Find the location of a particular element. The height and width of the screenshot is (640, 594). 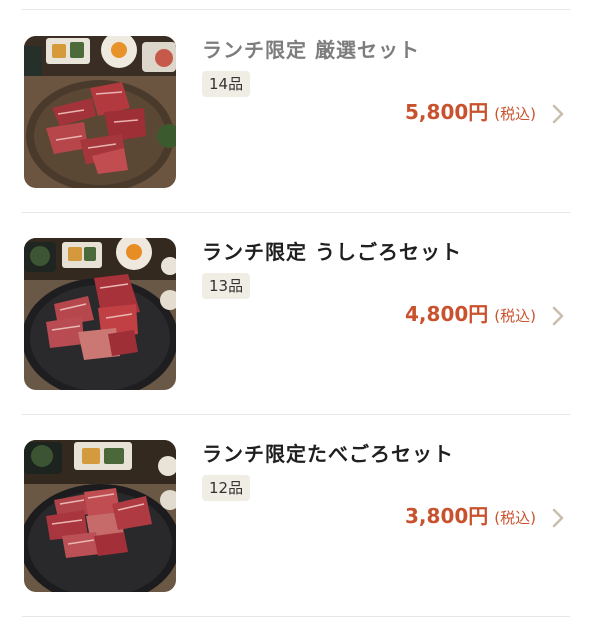

price-row: 5,800円 (税込) is located at coordinates (470, 110).